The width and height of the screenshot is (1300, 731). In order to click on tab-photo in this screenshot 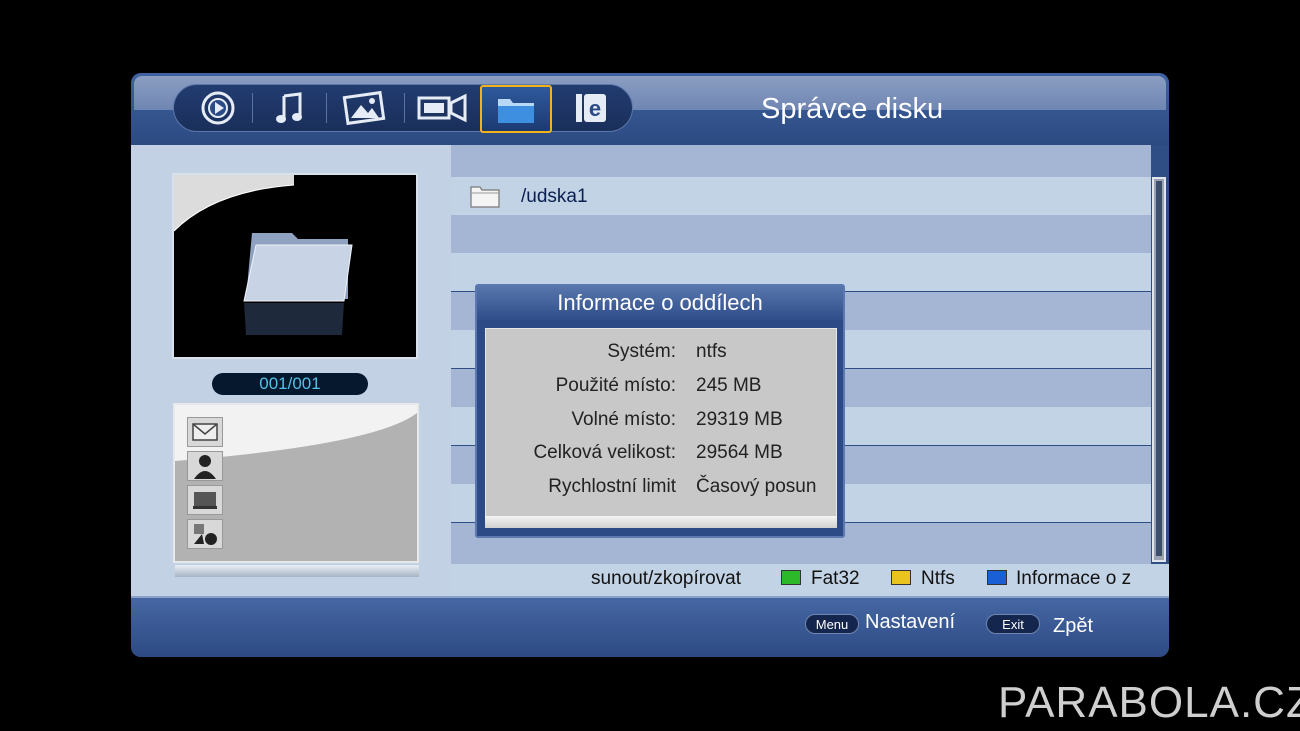, I will do `click(364, 108)`.